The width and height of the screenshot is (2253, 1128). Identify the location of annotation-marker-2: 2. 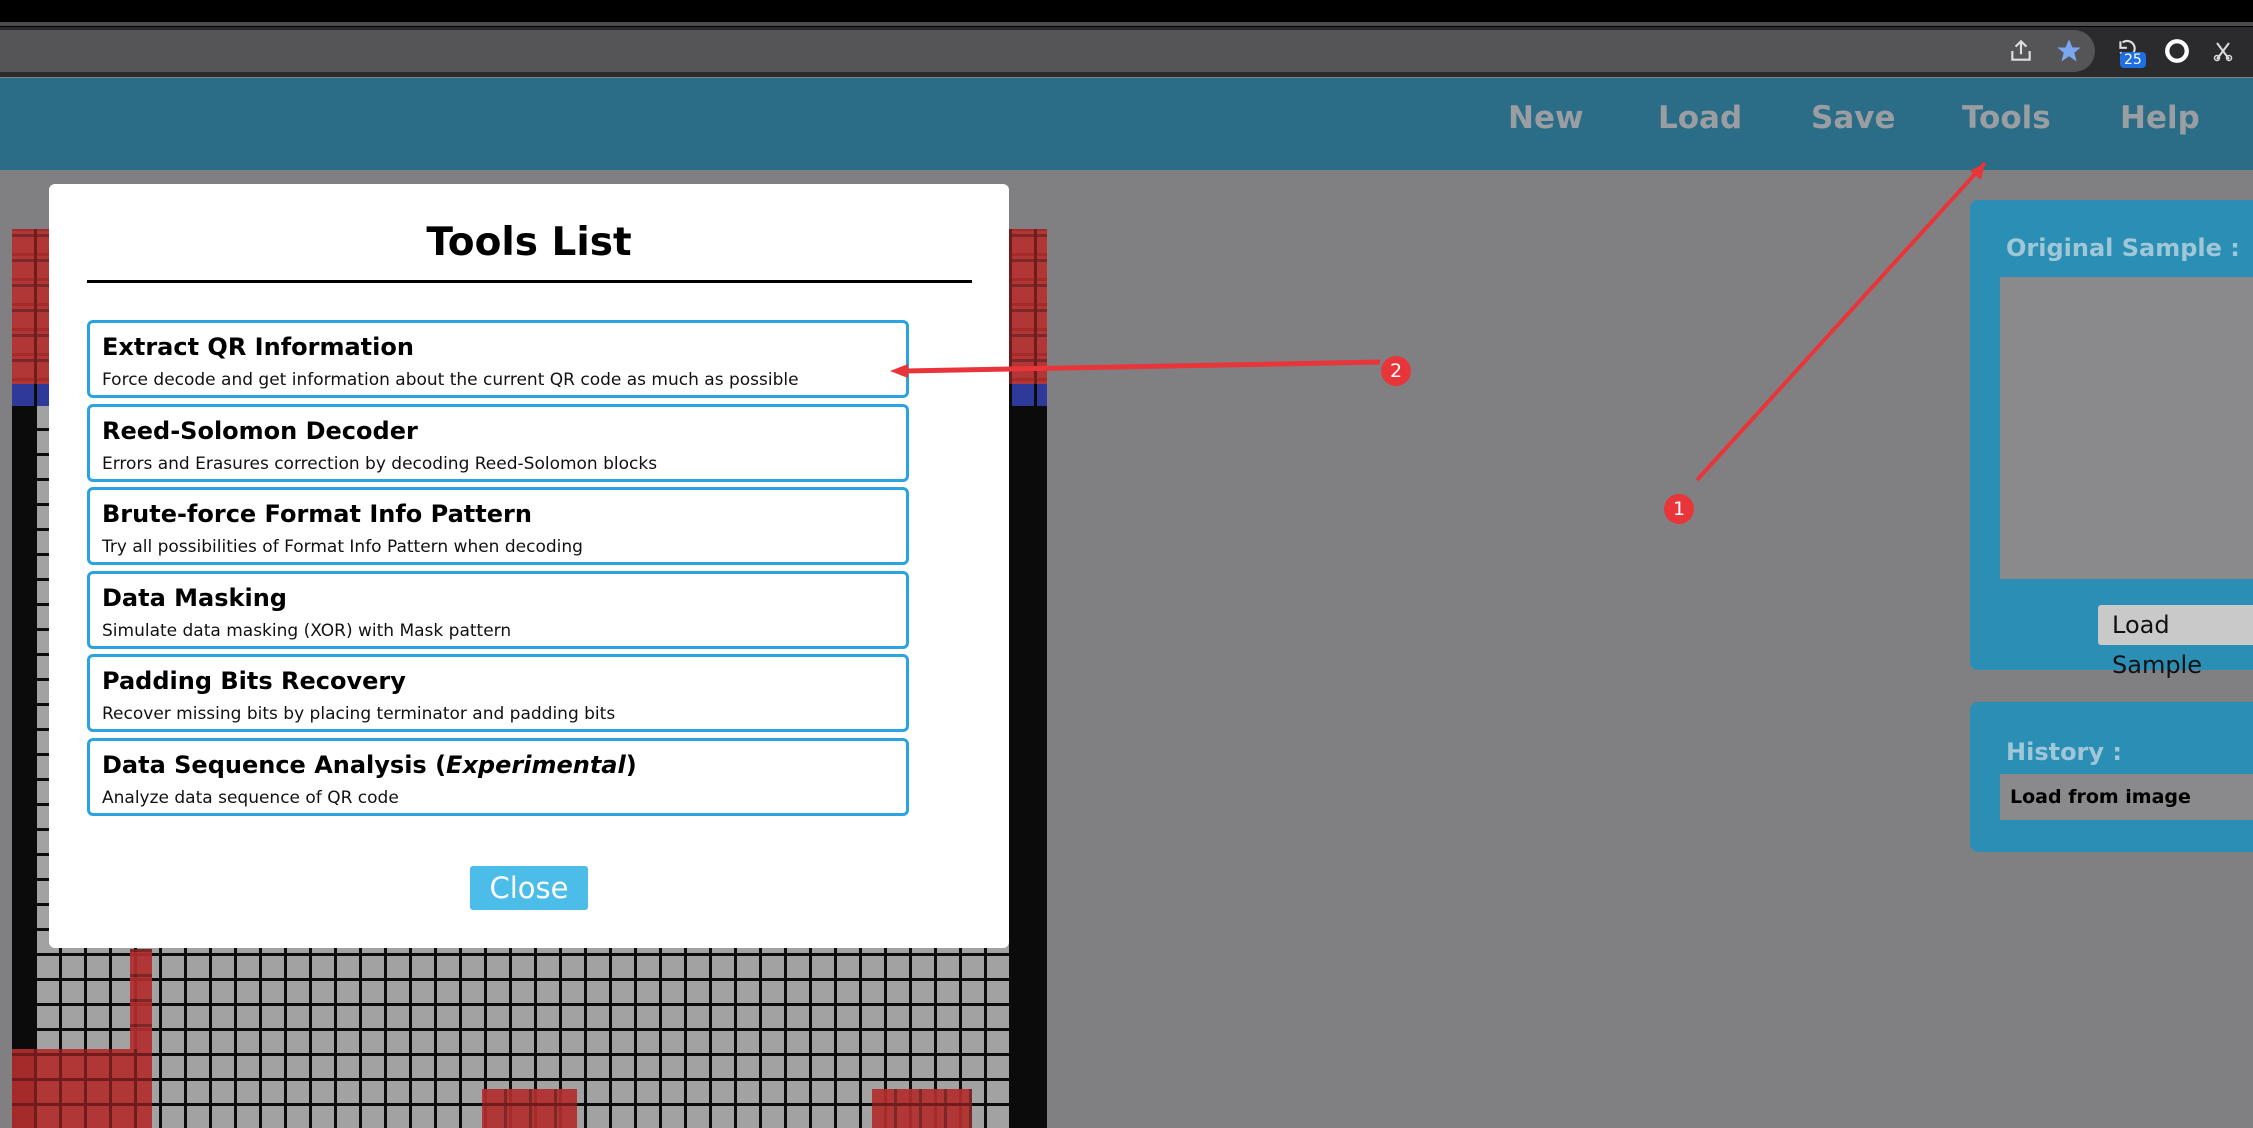
(1396, 371).